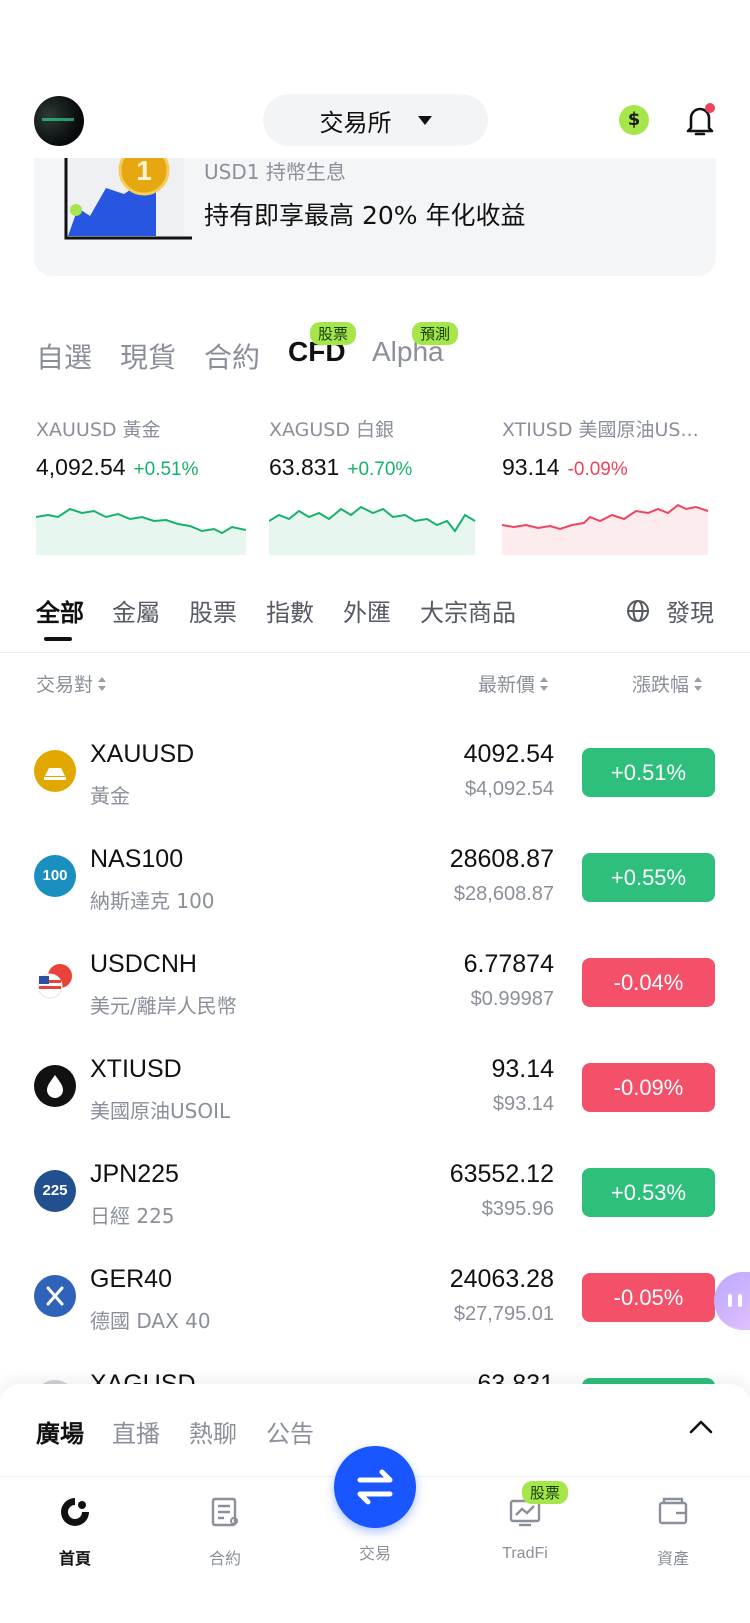 The height and width of the screenshot is (1623, 750). I want to click on filter-tab-forex: 外匯, so click(367, 610).